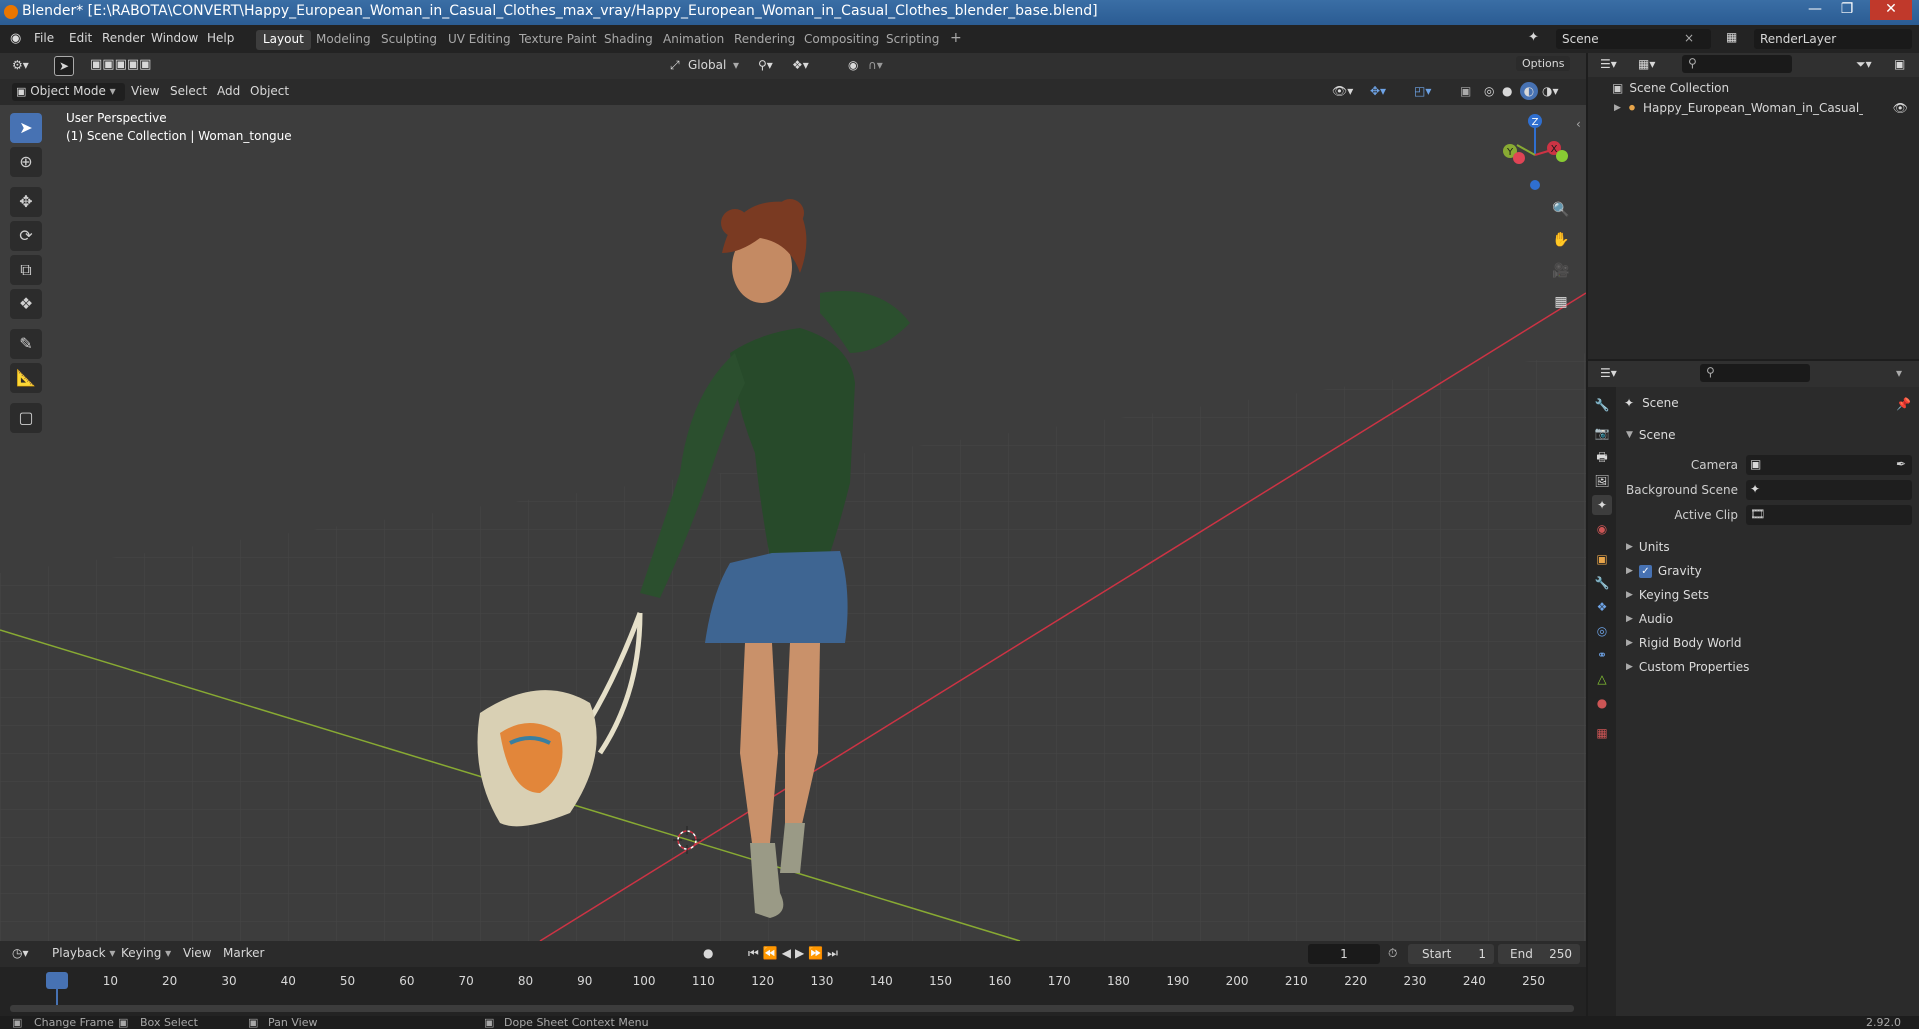 This screenshot has width=1919, height=1029. What do you see at coordinates (220, 38) in the screenshot?
I see `menu-help: Help` at bounding box center [220, 38].